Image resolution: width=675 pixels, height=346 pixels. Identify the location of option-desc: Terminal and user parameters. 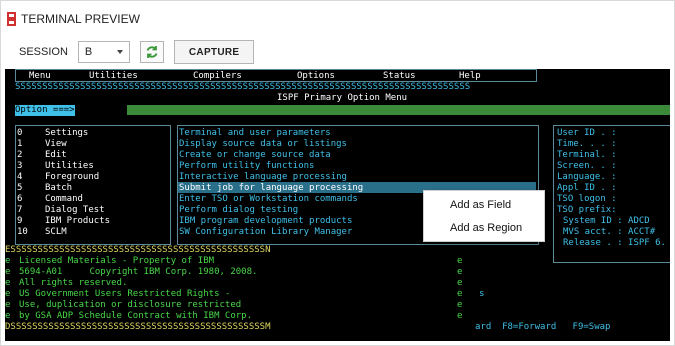
(255, 133).